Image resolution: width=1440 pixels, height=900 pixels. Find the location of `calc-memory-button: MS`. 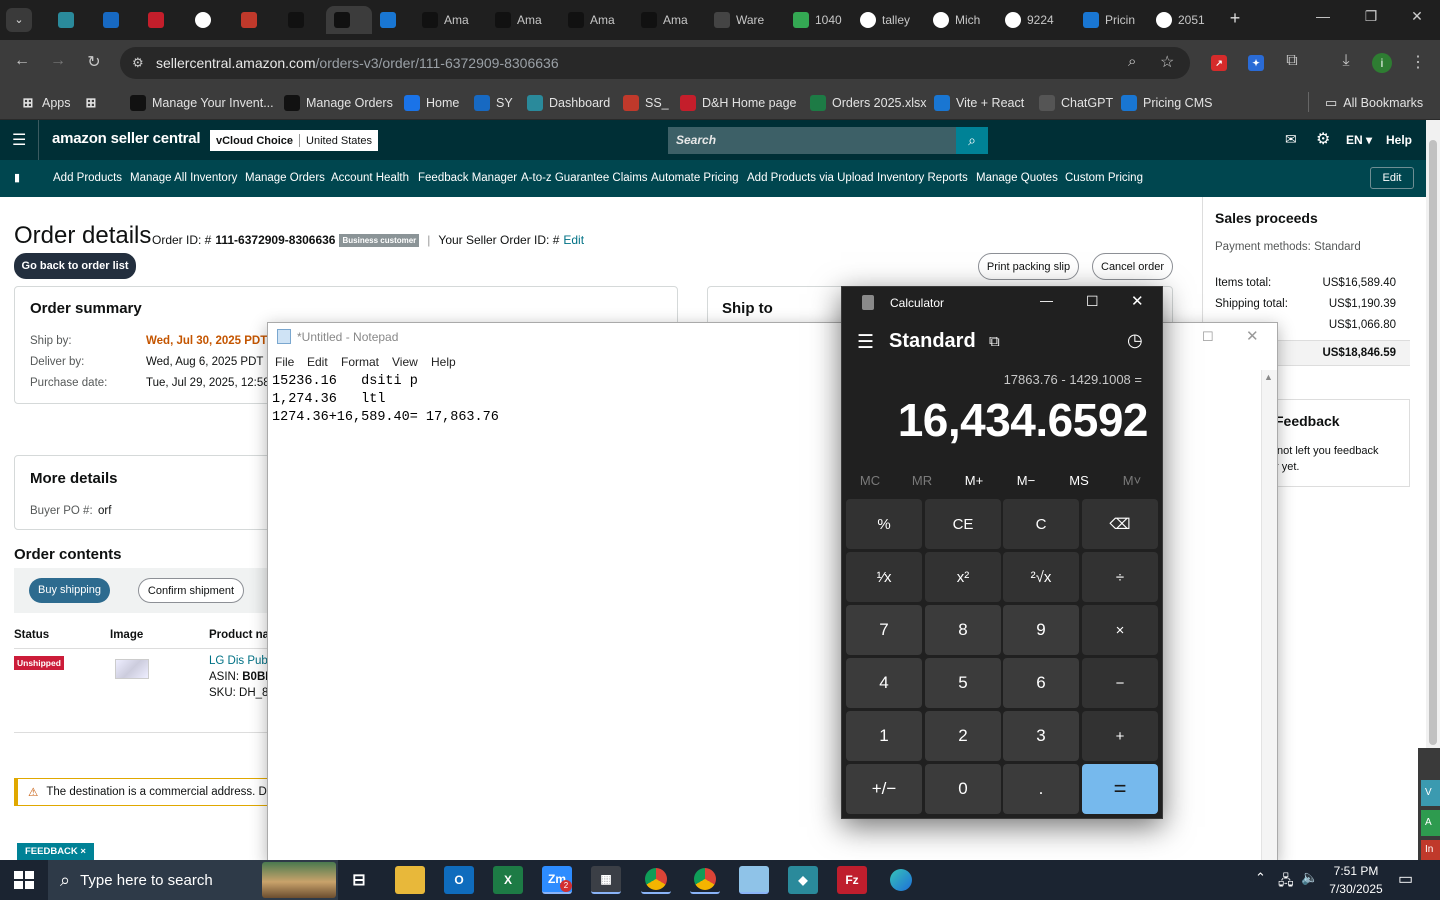

calc-memory-button: MS is located at coordinates (1079, 480).